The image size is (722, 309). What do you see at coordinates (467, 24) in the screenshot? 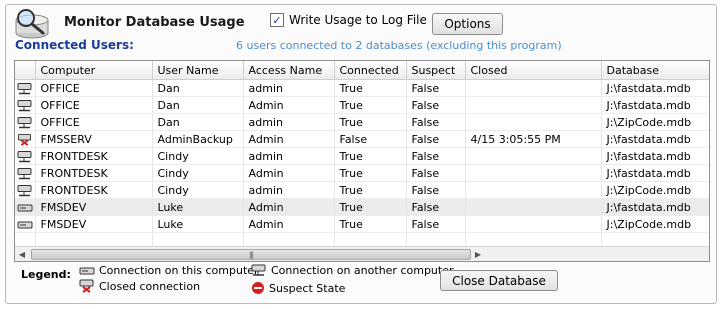
I see `options-button: Options` at bounding box center [467, 24].